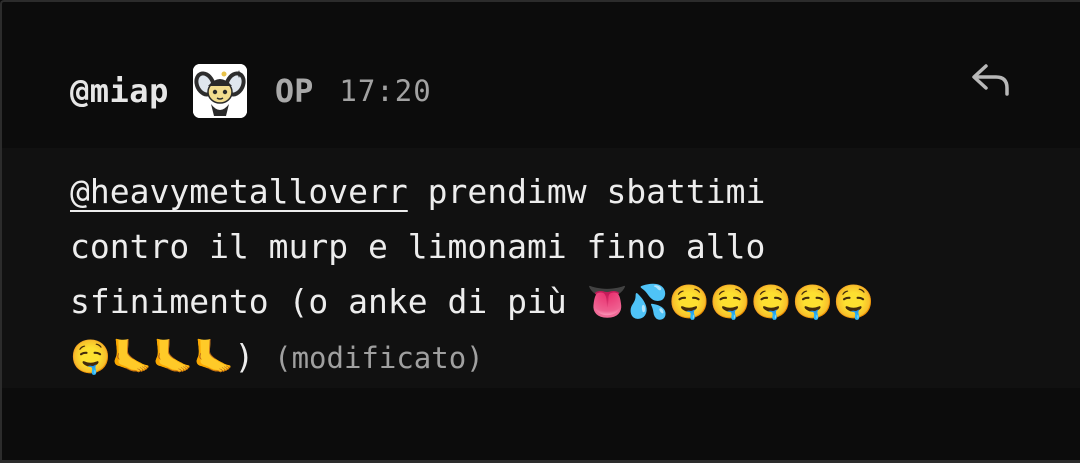 The image size is (1080, 463). Describe the element at coordinates (418, 246) in the screenshot. I see `comment-text-line-2: contro il murp e limonami fino allo` at that location.